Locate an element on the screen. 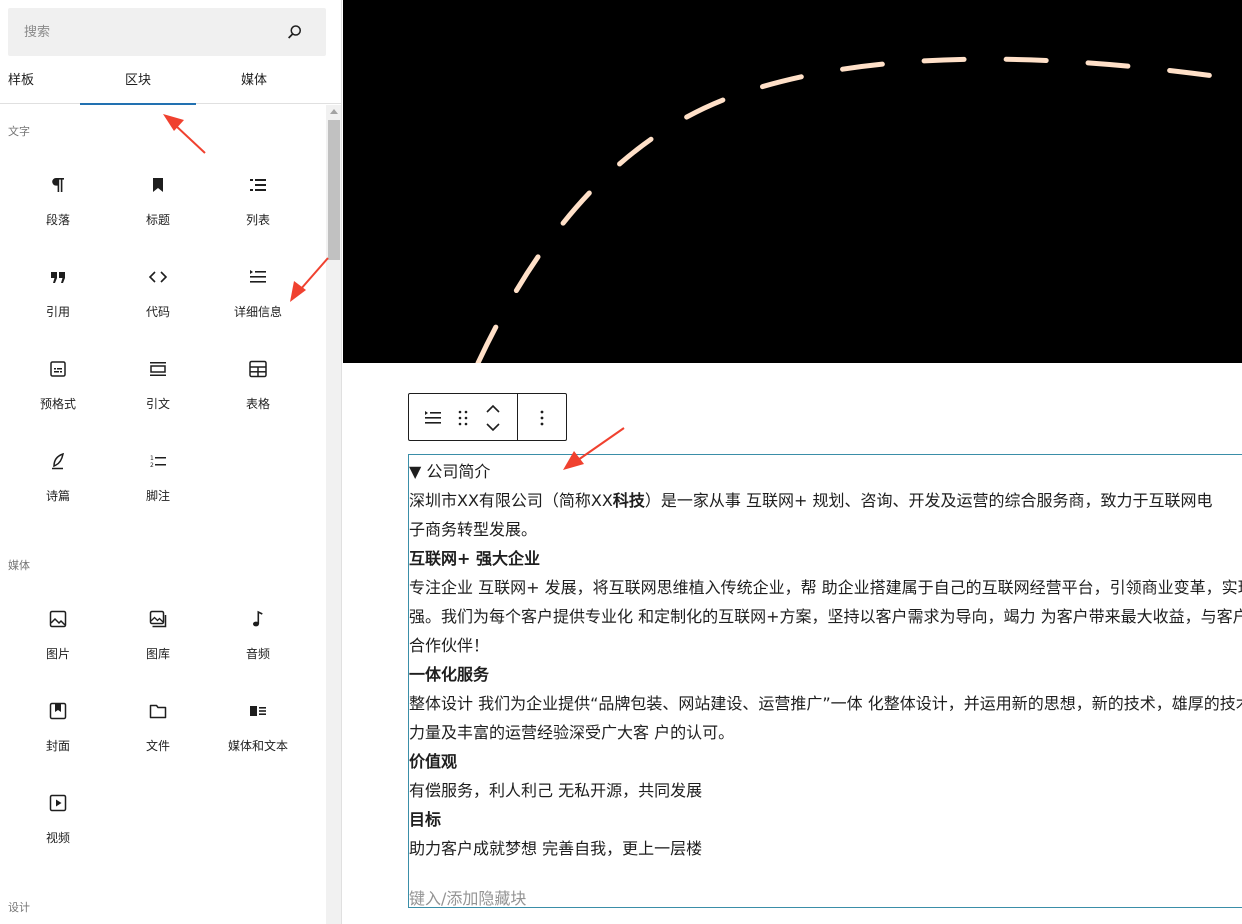  block-item-cover: 封面 is located at coordinates (58, 725).